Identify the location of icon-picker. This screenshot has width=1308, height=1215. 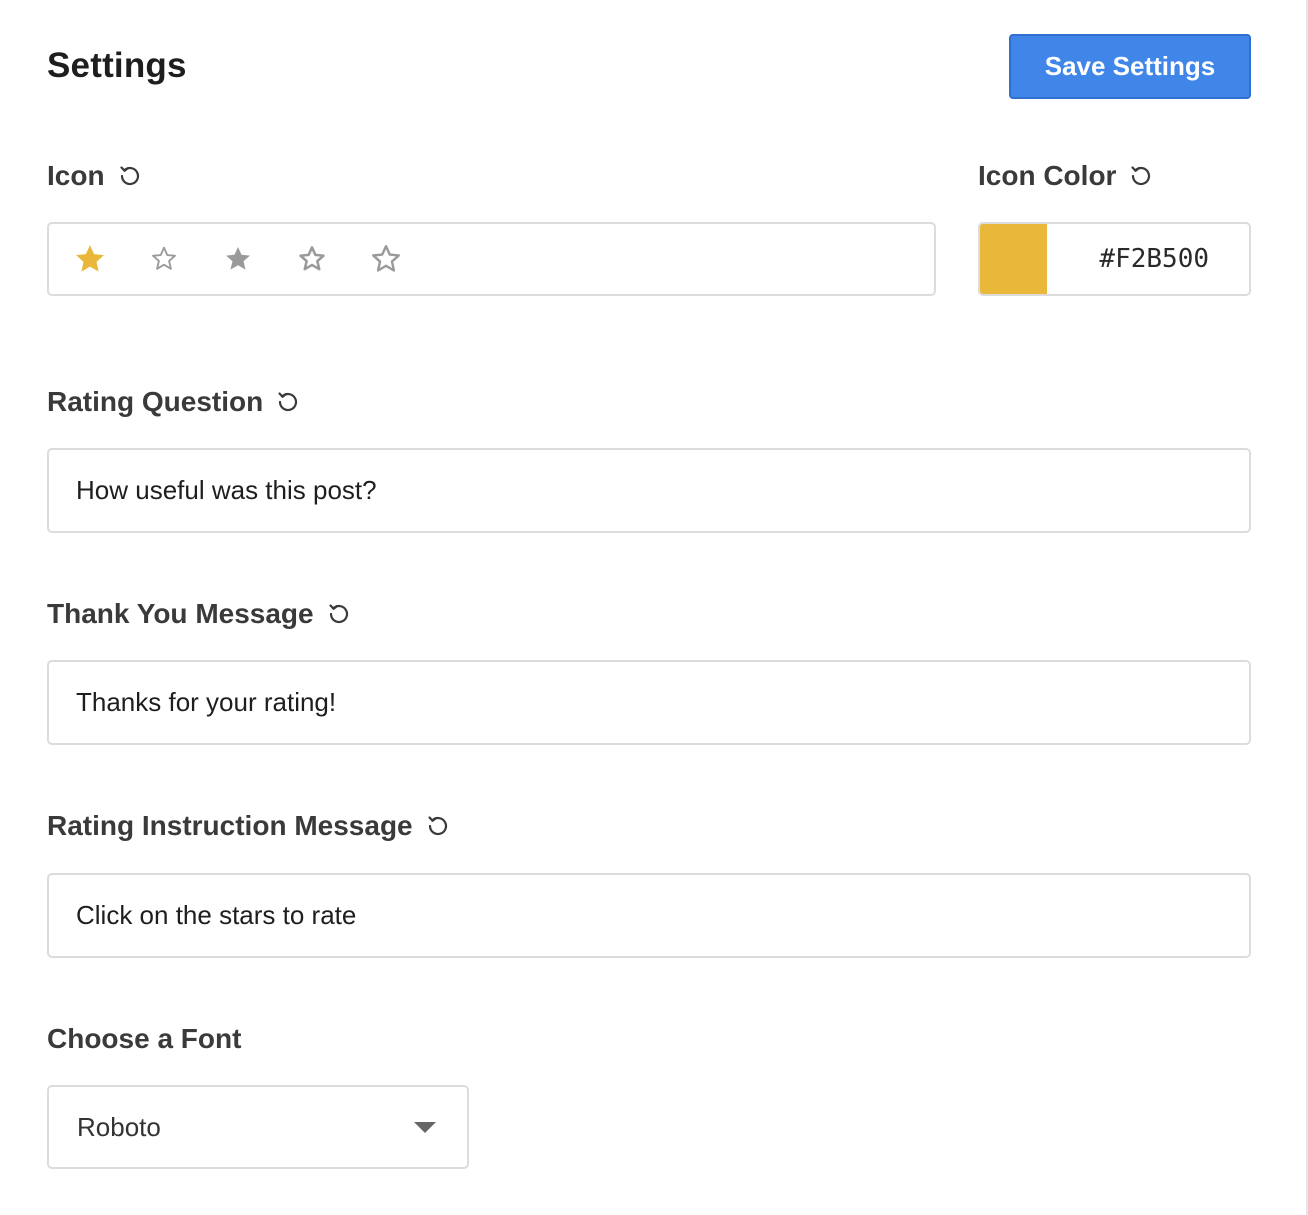
(491, 259).